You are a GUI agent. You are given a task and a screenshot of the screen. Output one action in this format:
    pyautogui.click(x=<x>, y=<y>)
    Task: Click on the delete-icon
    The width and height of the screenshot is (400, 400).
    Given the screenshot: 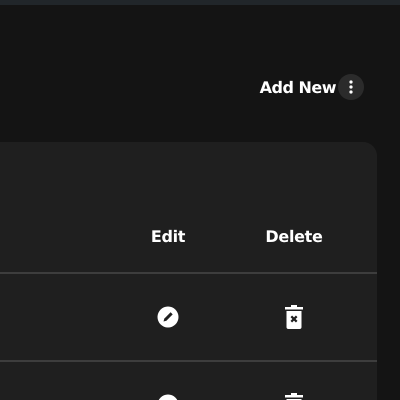 What is the action you would take?
    pyautogui.click(x=294, y=317)
    